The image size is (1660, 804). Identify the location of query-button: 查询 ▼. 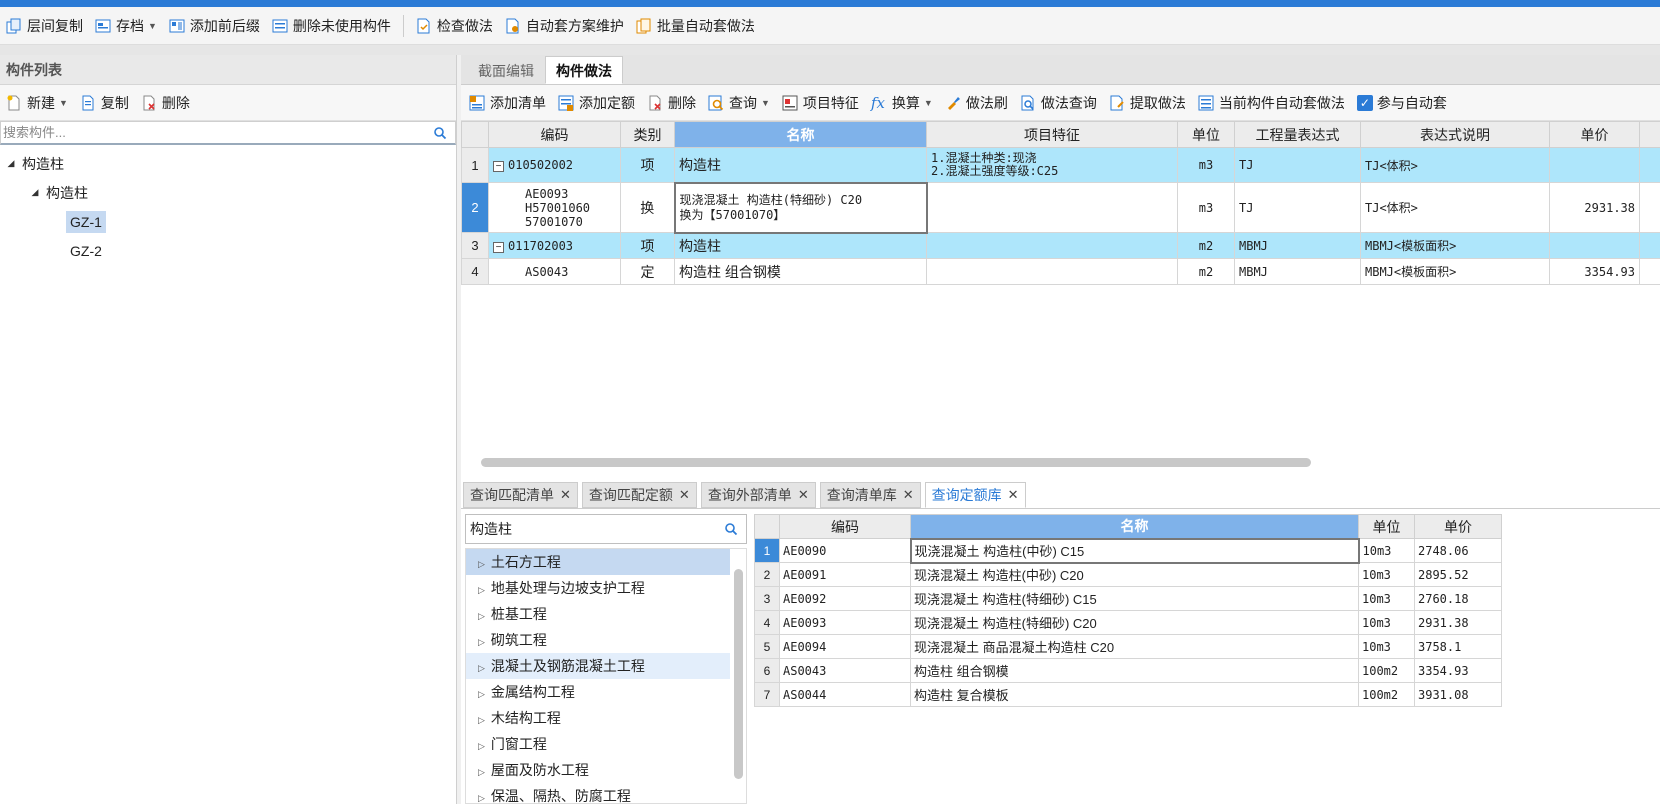
(739, 103).